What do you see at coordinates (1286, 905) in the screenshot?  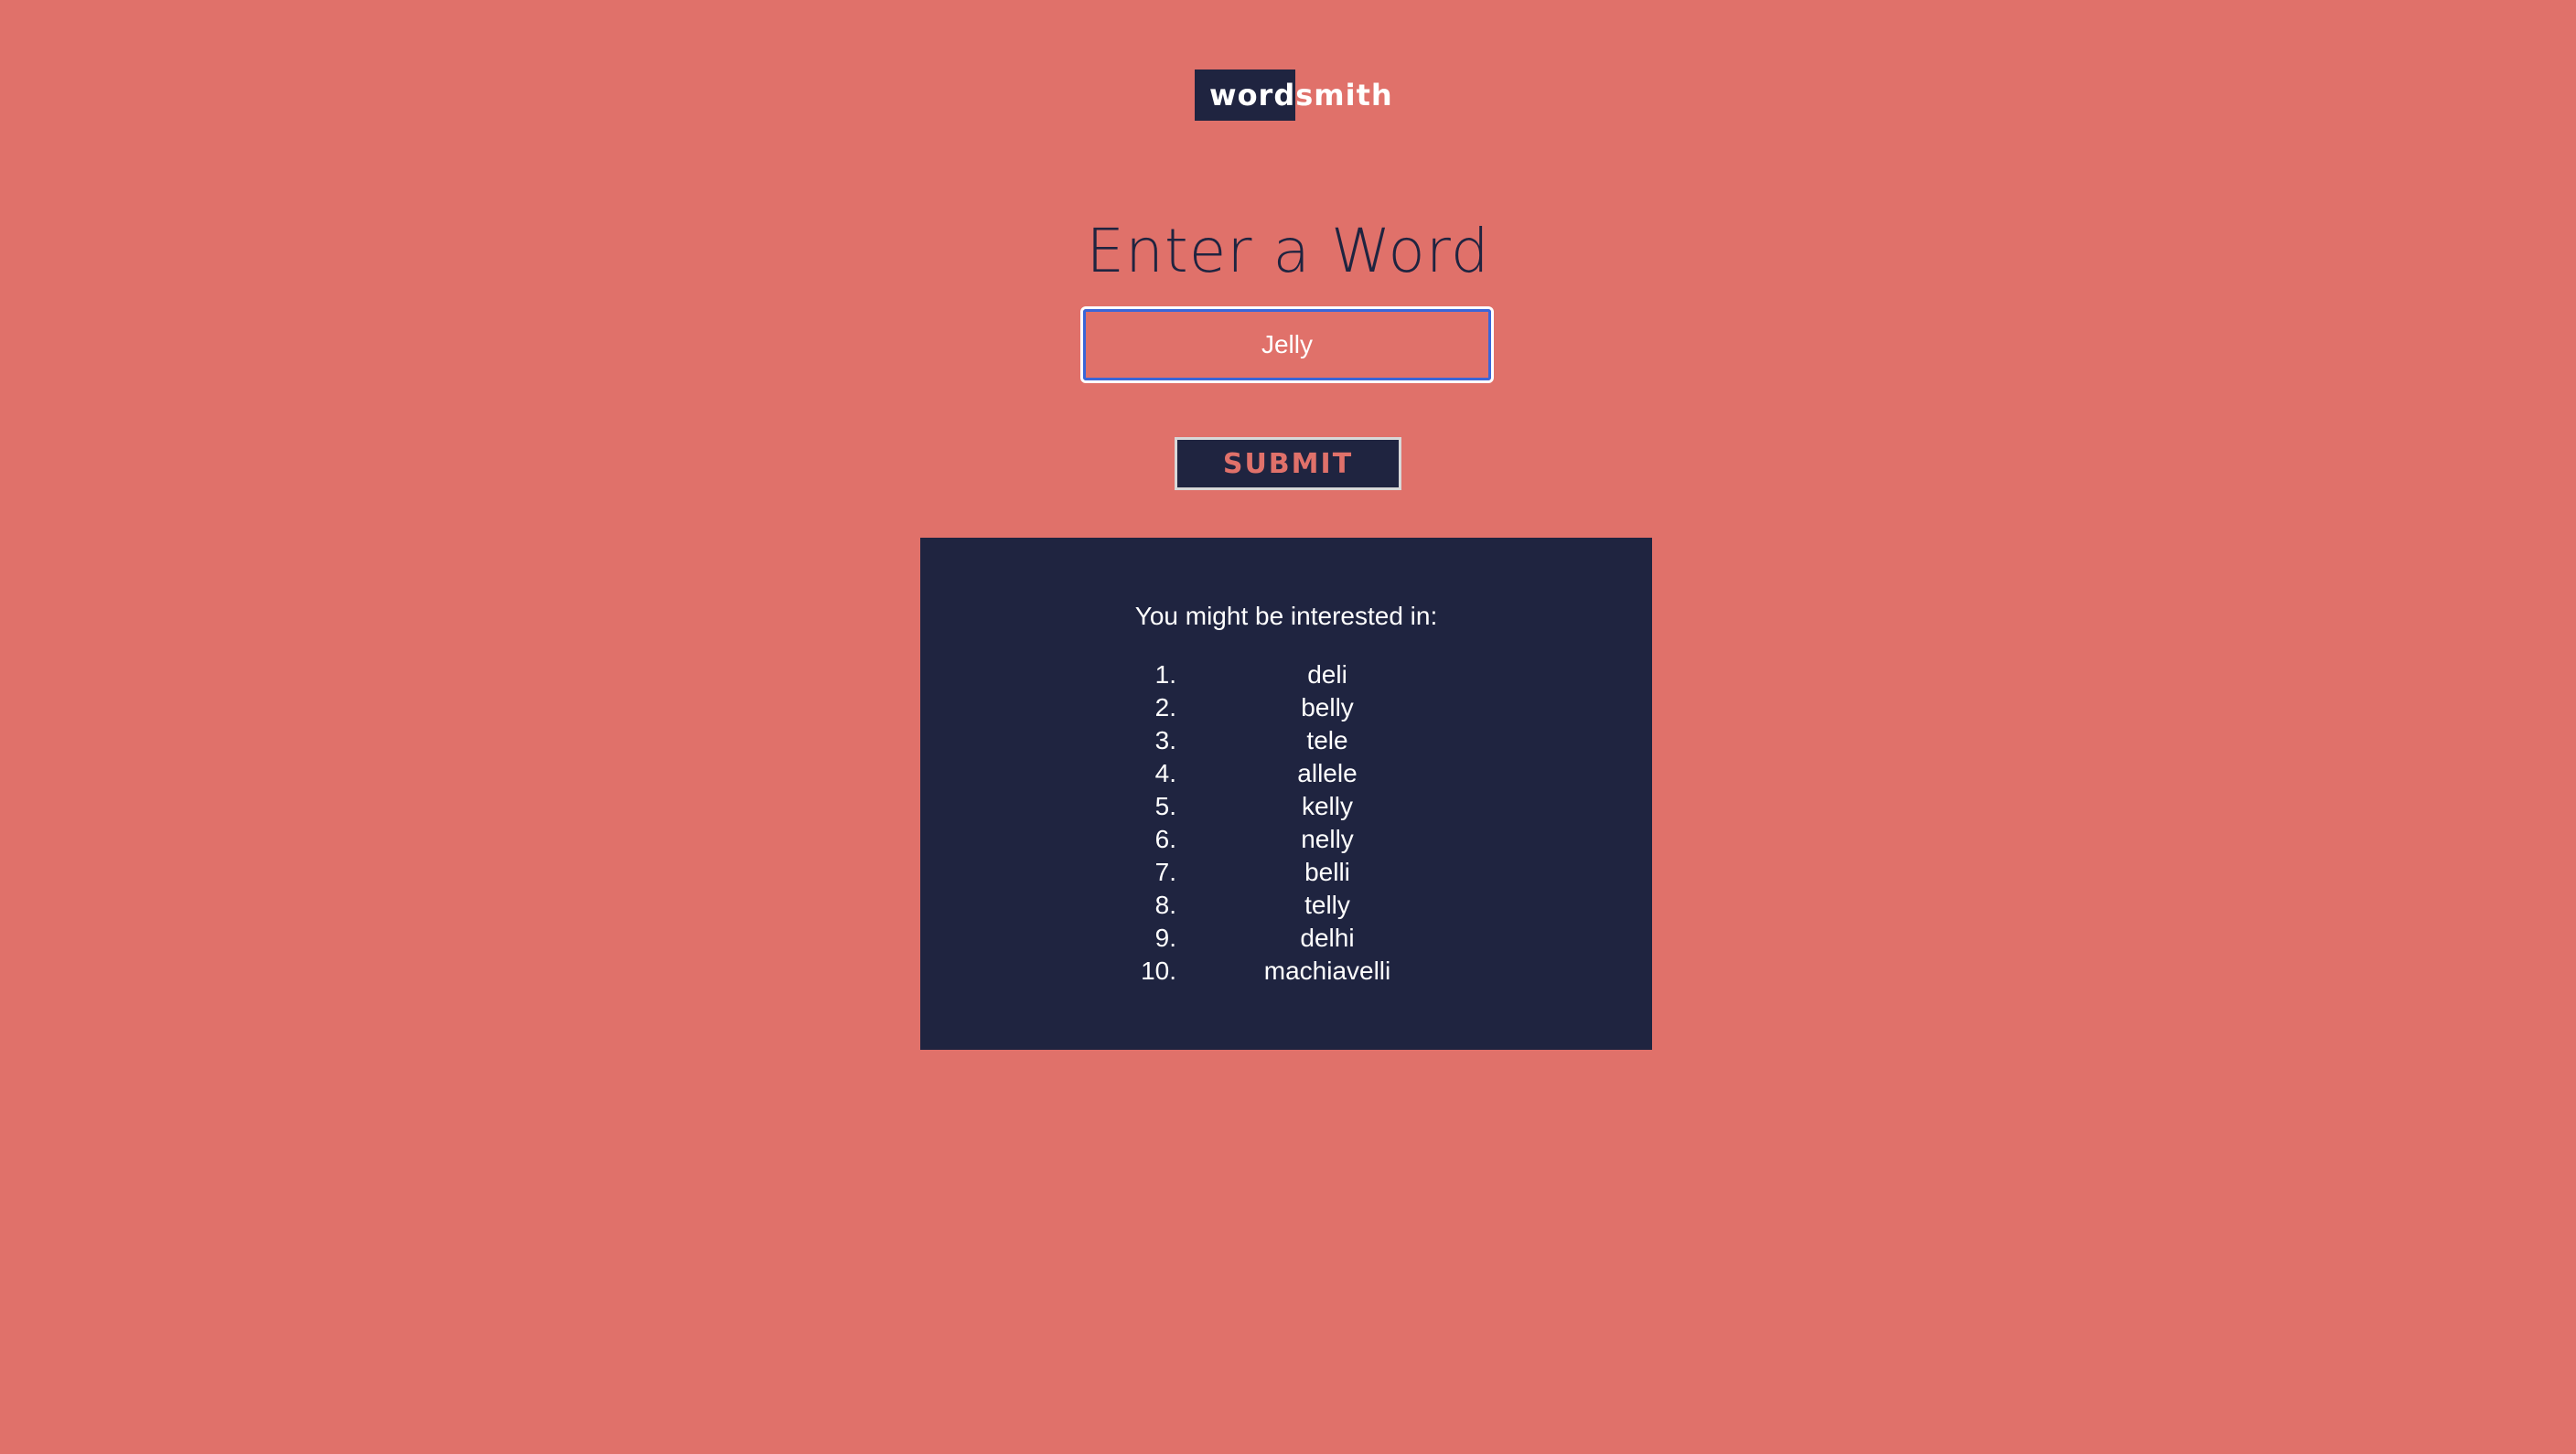 I see `list-item: 8. telly` at bounding box center [1286, 905].